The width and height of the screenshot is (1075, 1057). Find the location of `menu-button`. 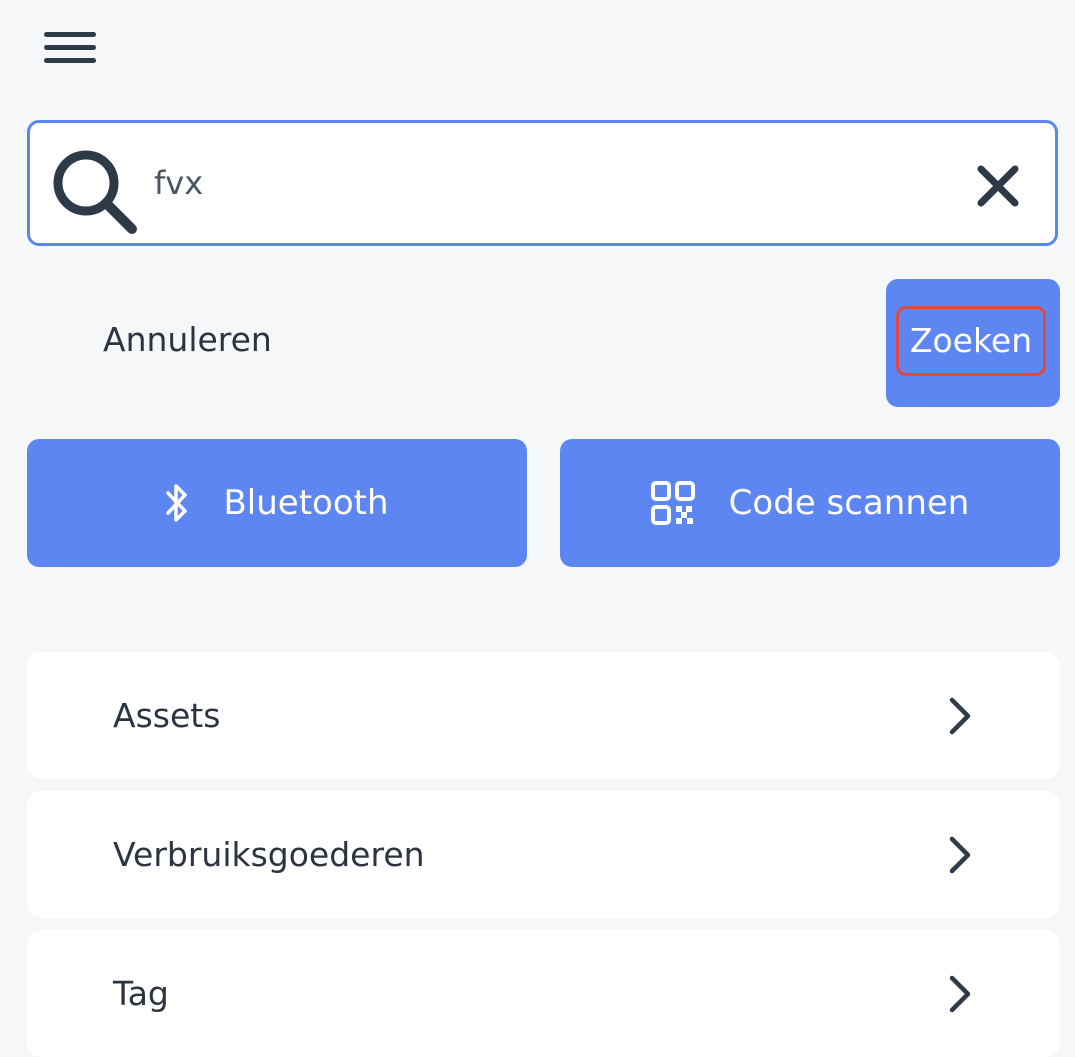

menu-button is located at coordinates (70, 47).